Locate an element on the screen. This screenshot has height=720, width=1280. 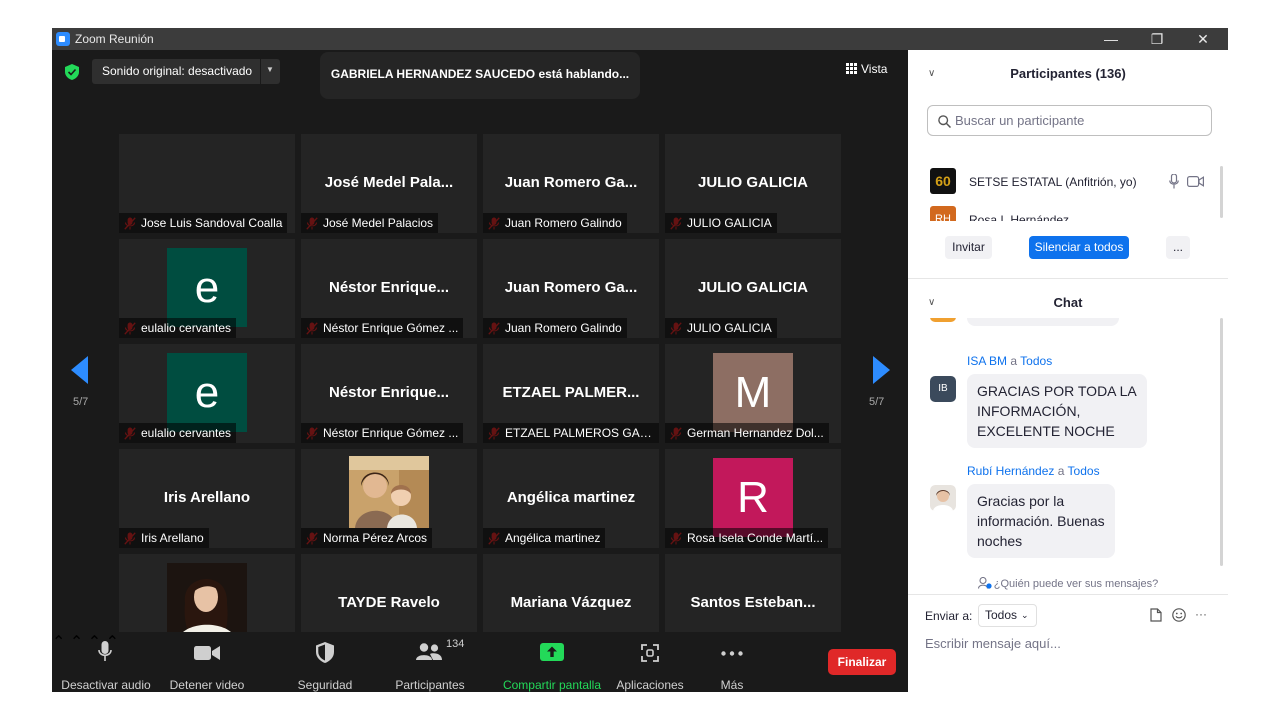
chevron-down-icon: ⌄ is located at coordinates (1025, 615).